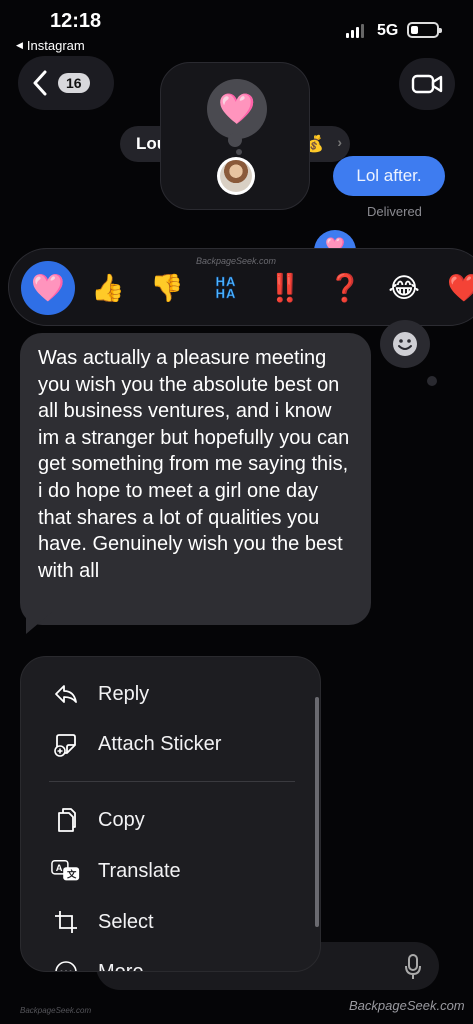 The height and width of the screenshot is (1024, 473). I want to click on reaction-preview-bubble: 🩷, so click(237, 109).